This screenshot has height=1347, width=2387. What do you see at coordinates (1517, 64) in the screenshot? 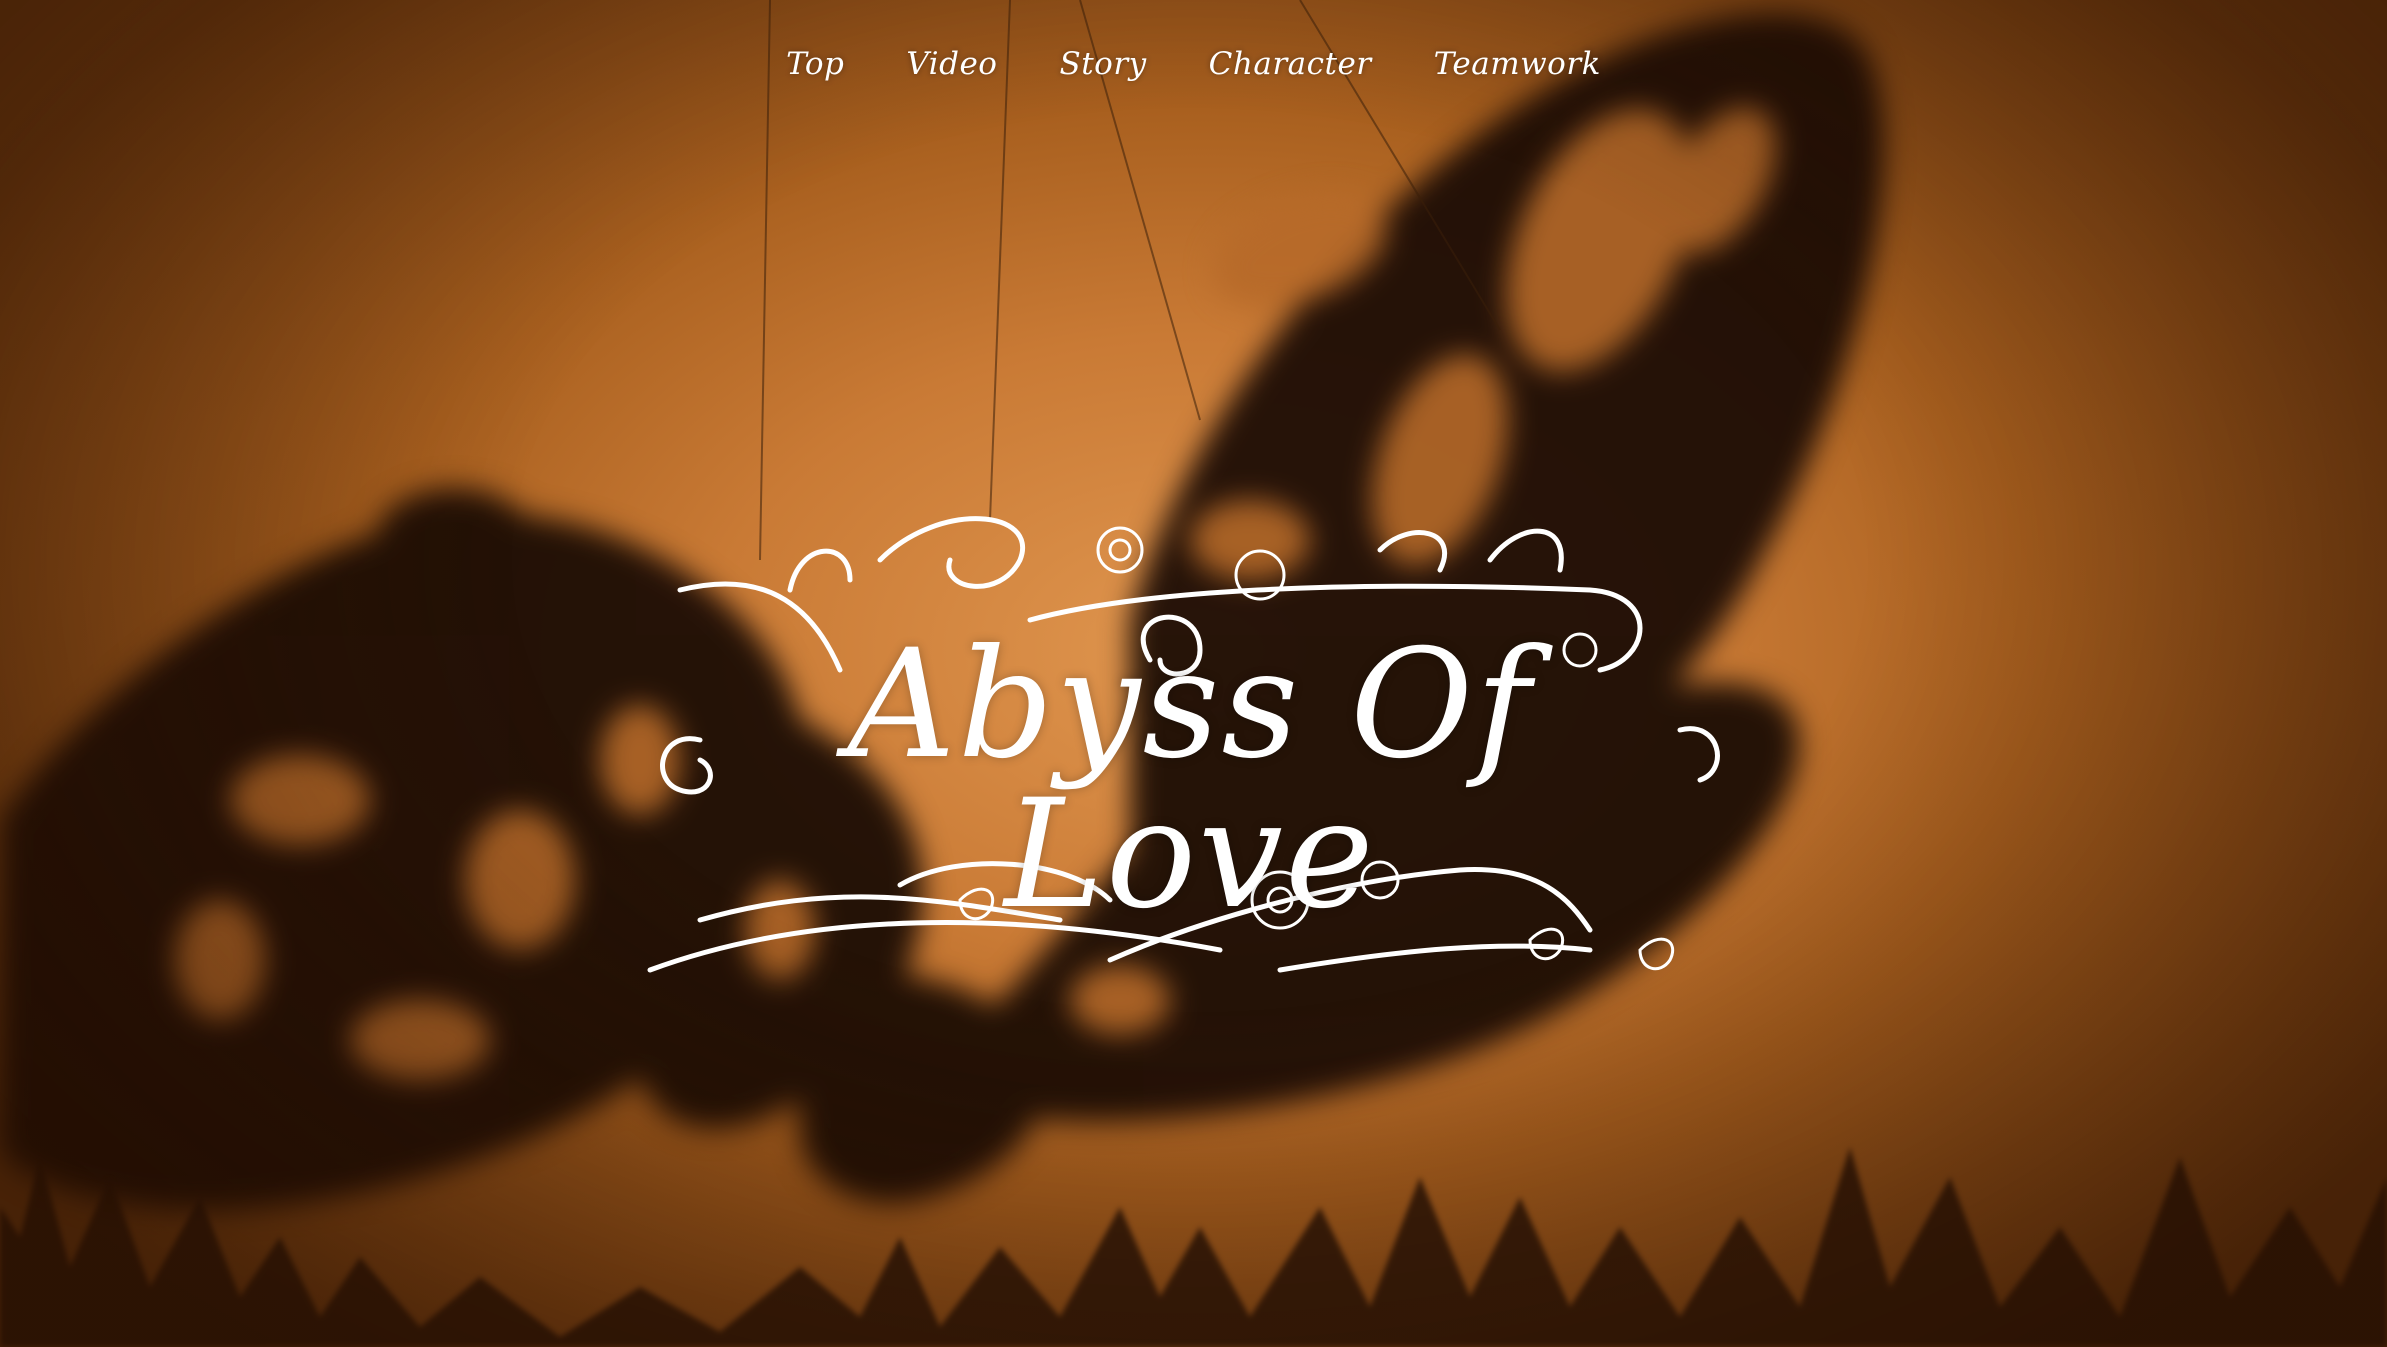
I see `nav-link-teamwork: Teamwork` at bounding box center [1517, 64].